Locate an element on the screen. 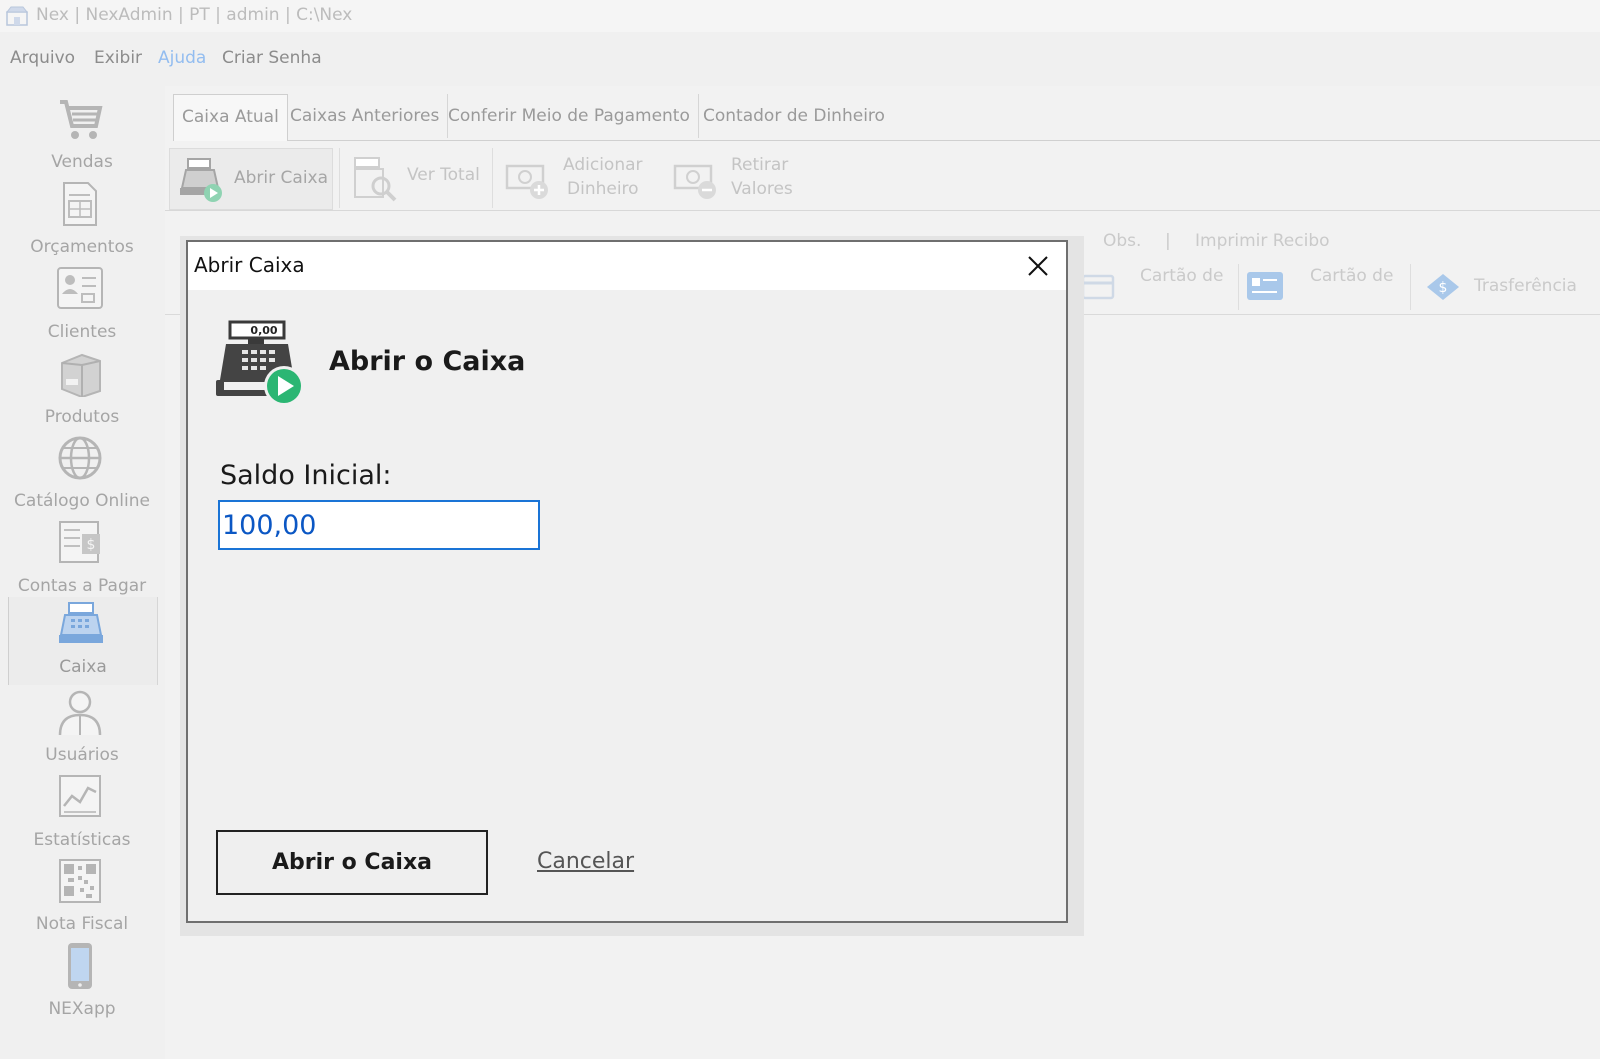 The image size is (1600, 1059). menu-bar: Arquivo Exibir Ajuda Criar Senha is located at coordinates (800, 58).